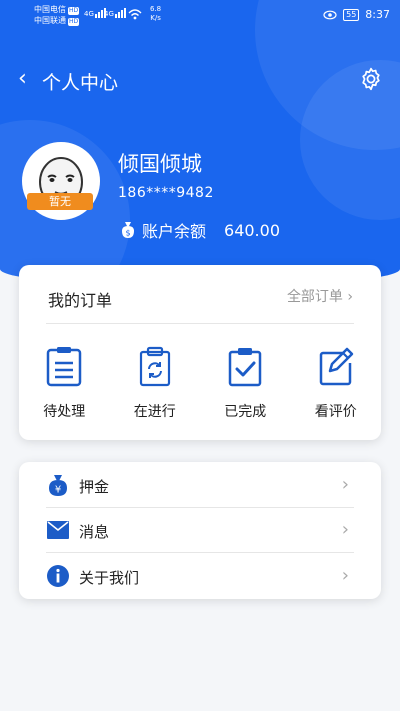 The height and width of the screenshot is (711, 400). Describe the element at coordinates (64, 367) in the screenshot. I see `pending-clipboard-icon` at that location.